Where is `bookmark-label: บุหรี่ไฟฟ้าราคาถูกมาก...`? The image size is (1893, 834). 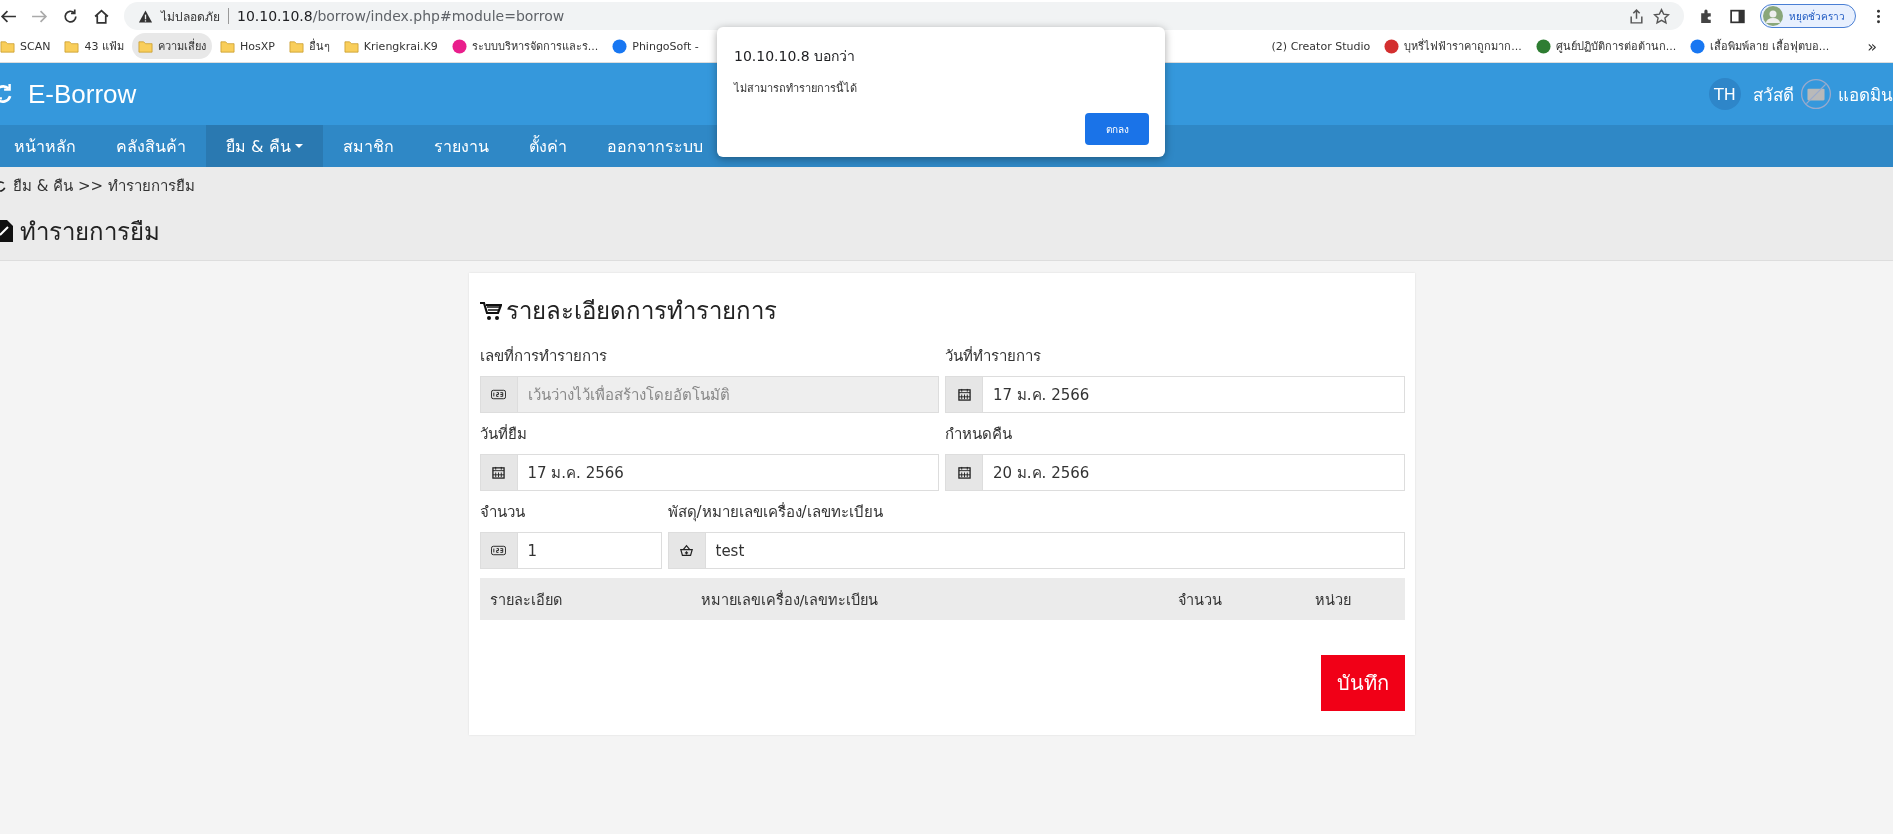 bookmark-label: บุหรี่ไฟฟ้าราคาถูกมาก... is located at coordinates (1463, 46).